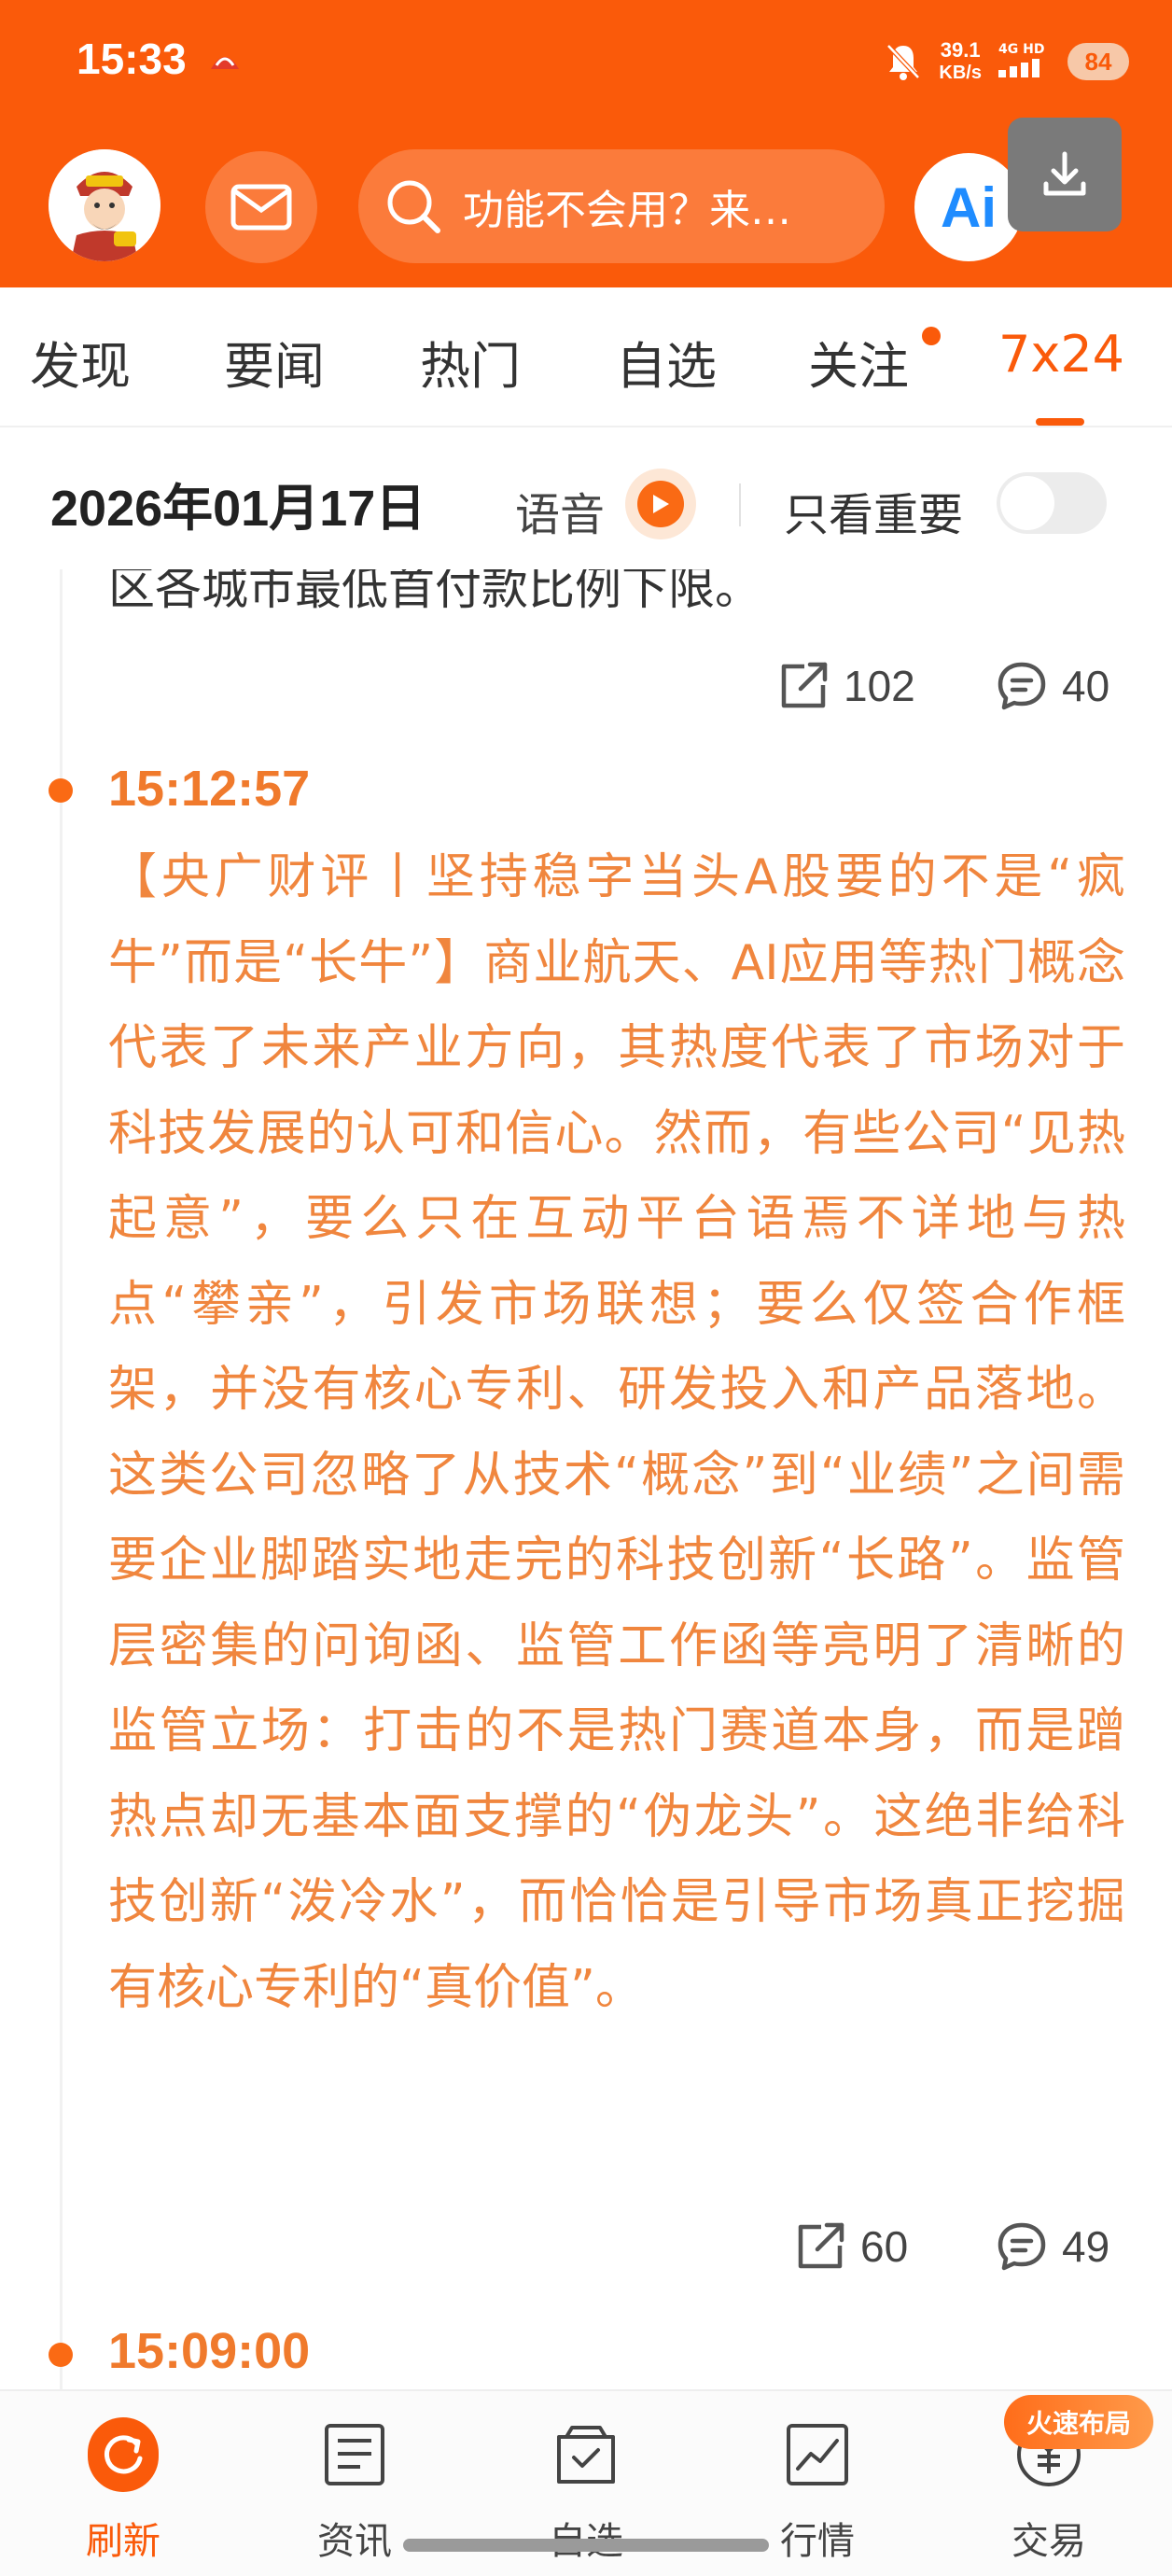  I want to click on notification-app-icon, so click(225, 63).